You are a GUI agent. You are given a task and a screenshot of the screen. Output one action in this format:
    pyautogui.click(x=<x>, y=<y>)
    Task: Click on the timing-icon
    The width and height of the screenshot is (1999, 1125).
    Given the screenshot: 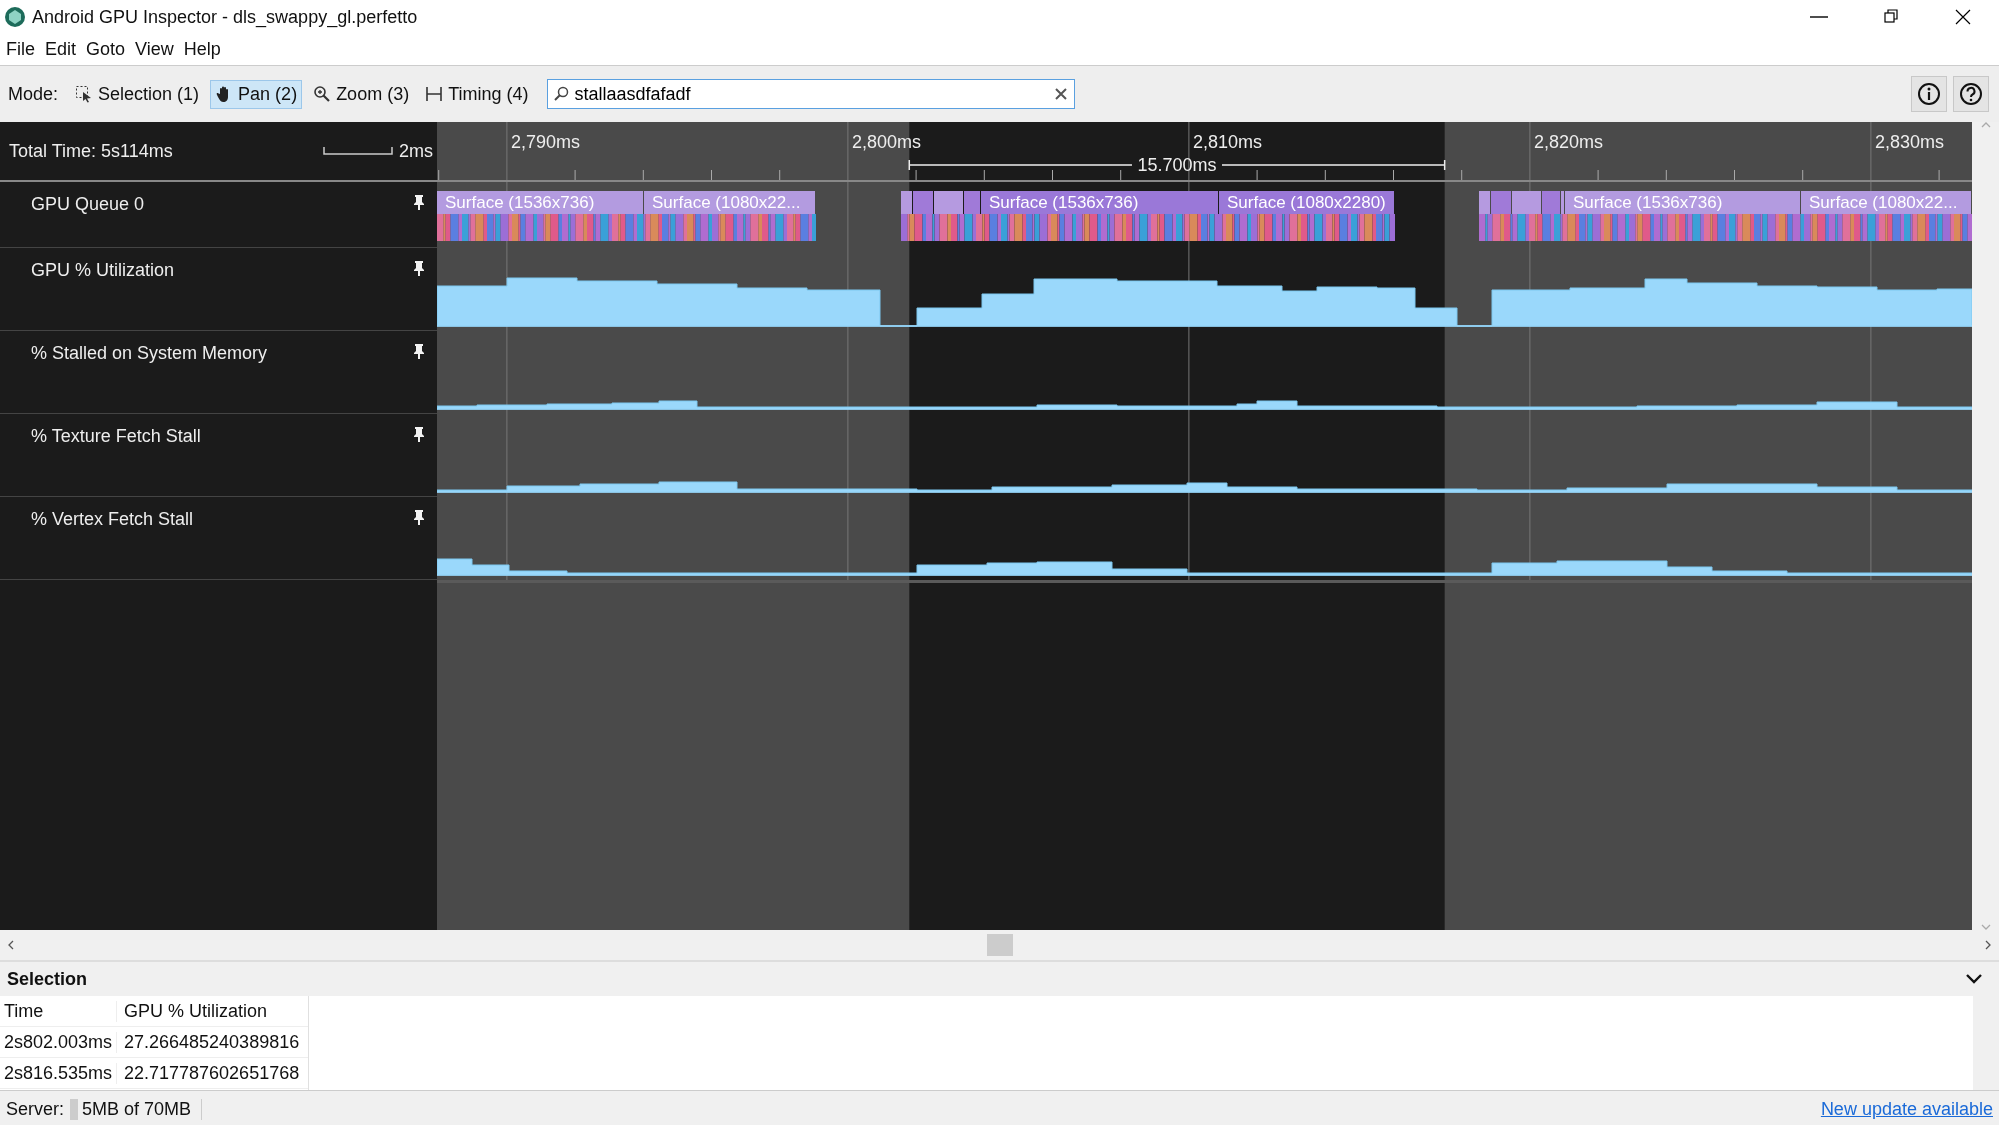 What is the action you would take?
    pyautogui.click(x=434, y=94)
    